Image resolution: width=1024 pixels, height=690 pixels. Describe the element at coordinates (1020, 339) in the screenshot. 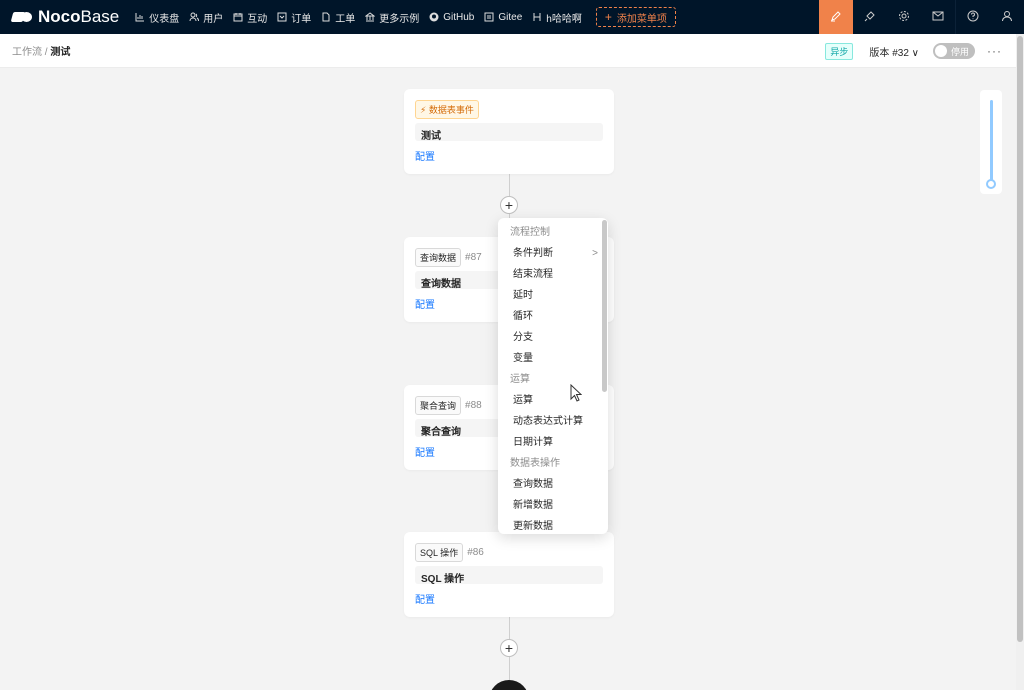

I see `page-scrollbar-thumb` at that location.